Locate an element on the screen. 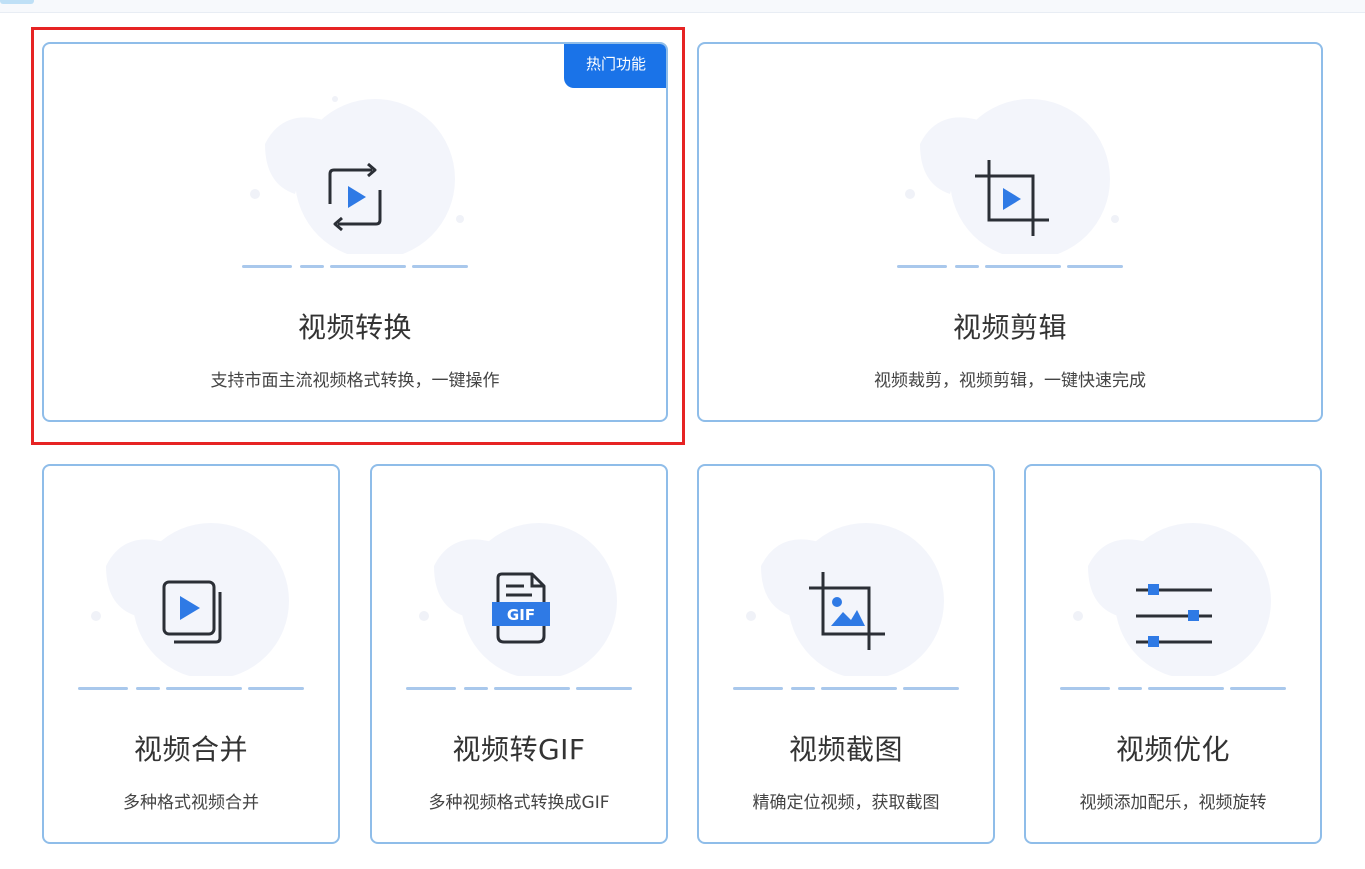 The height and width of the screenshot is (869, 1365). card-video-to-gif: GIF 视频转GIF 多种视频格式转换成GIF is located at coordinates (519, 654).